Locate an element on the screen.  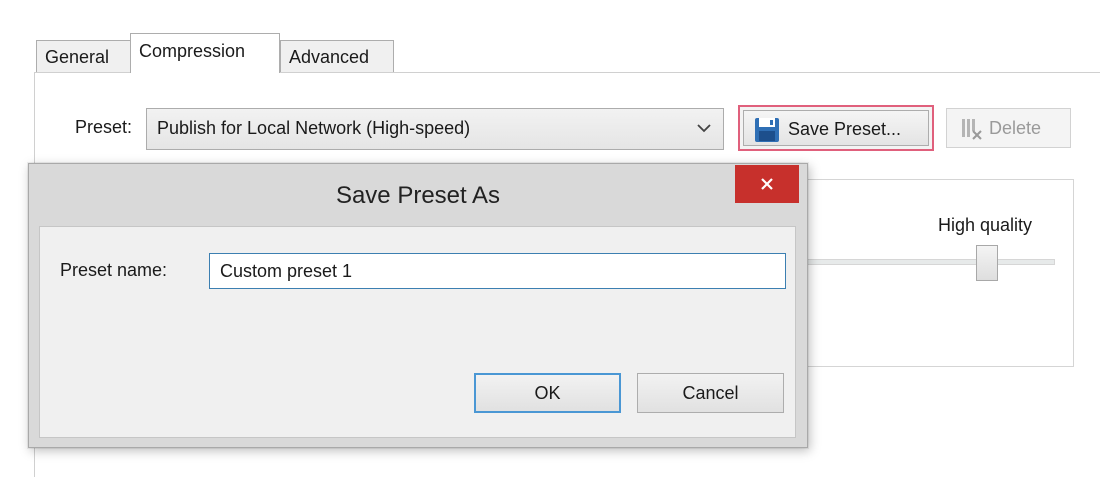
delete-preset-button: Delete is located at coordinates (1008, 128).